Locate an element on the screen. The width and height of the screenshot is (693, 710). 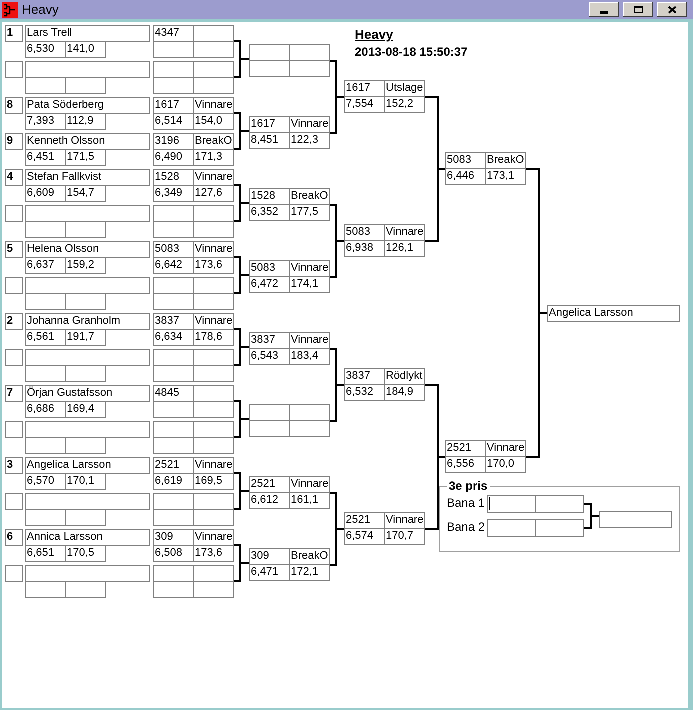
speed-value: 169,4 is located at coordinates (85, 409).